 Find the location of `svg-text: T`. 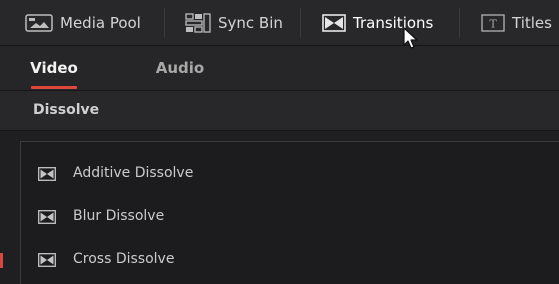

svg-text: T is located at coordinates (493, 23).